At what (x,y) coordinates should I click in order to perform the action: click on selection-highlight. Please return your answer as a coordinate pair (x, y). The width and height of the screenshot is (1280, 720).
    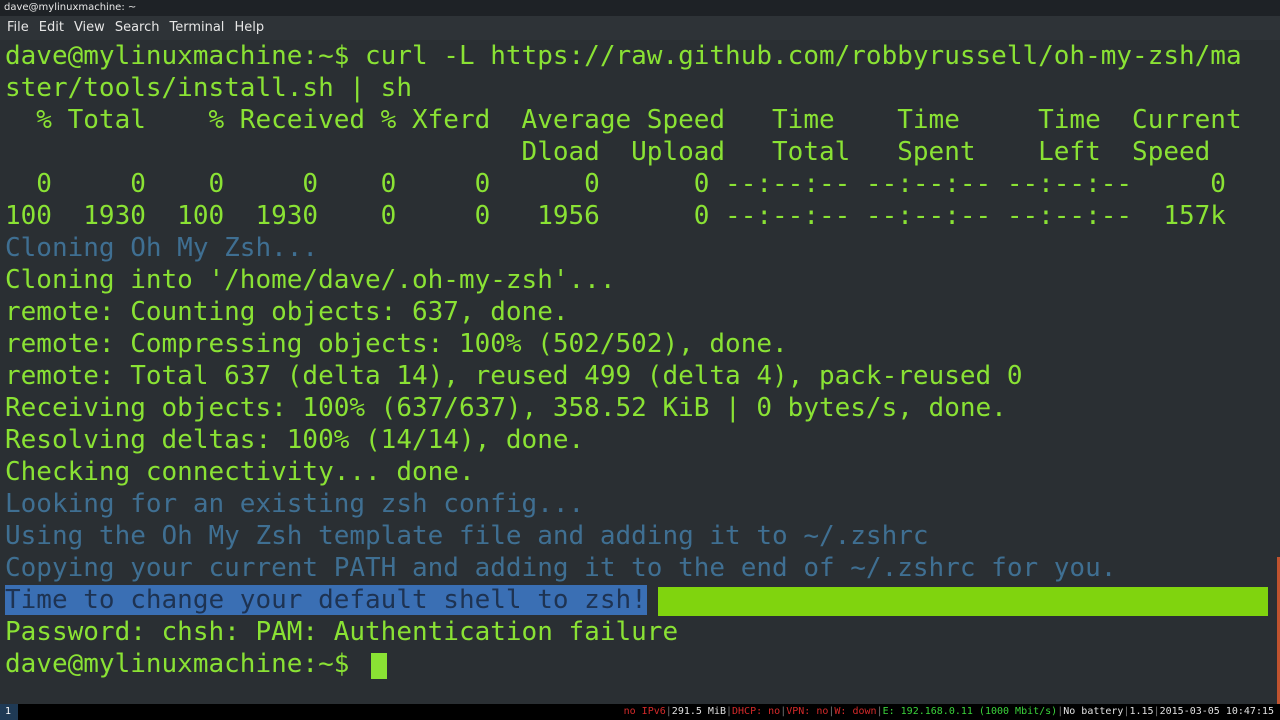
    Looking at the image, I should click on (963, 601).